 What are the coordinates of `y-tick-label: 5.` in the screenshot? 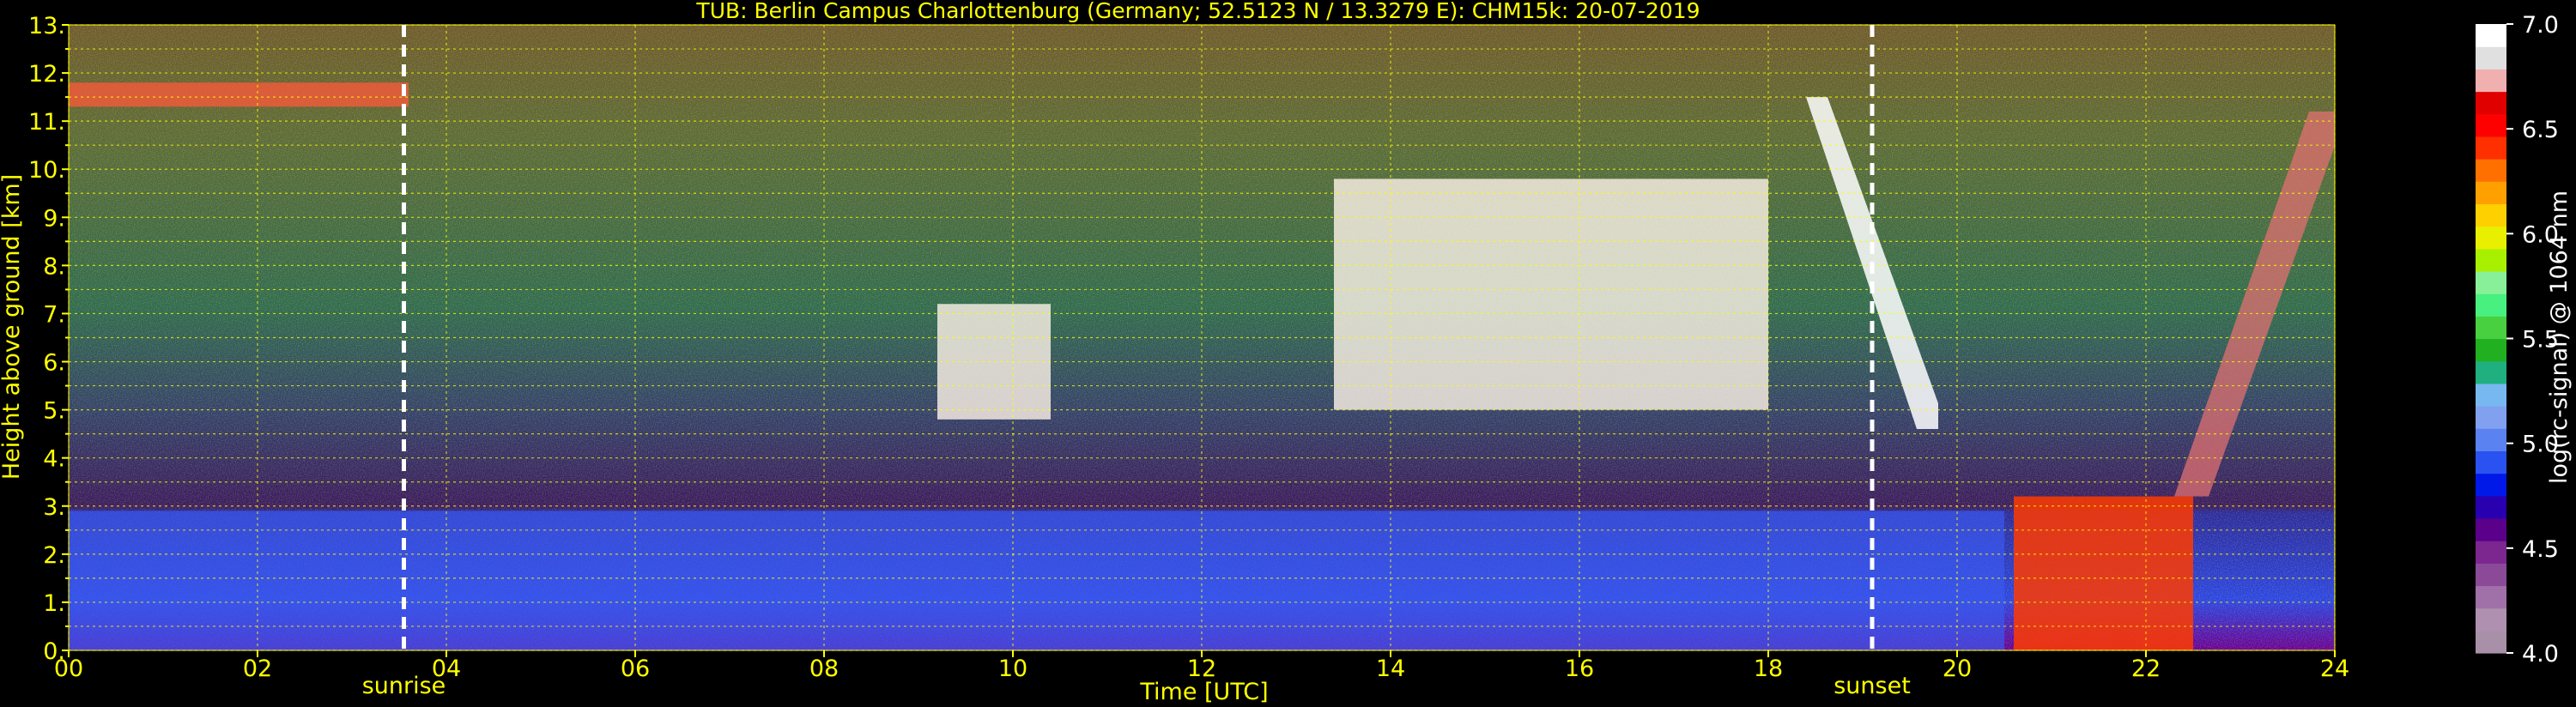 It's located at (54, 411).